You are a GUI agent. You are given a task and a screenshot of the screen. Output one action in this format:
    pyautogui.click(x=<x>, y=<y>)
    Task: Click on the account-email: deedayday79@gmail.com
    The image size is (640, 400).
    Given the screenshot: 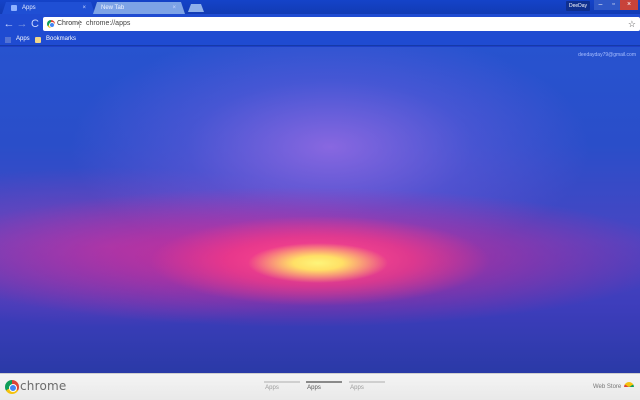 What is the action you would take?
    pyautogui.click(x=607, y=55)
    